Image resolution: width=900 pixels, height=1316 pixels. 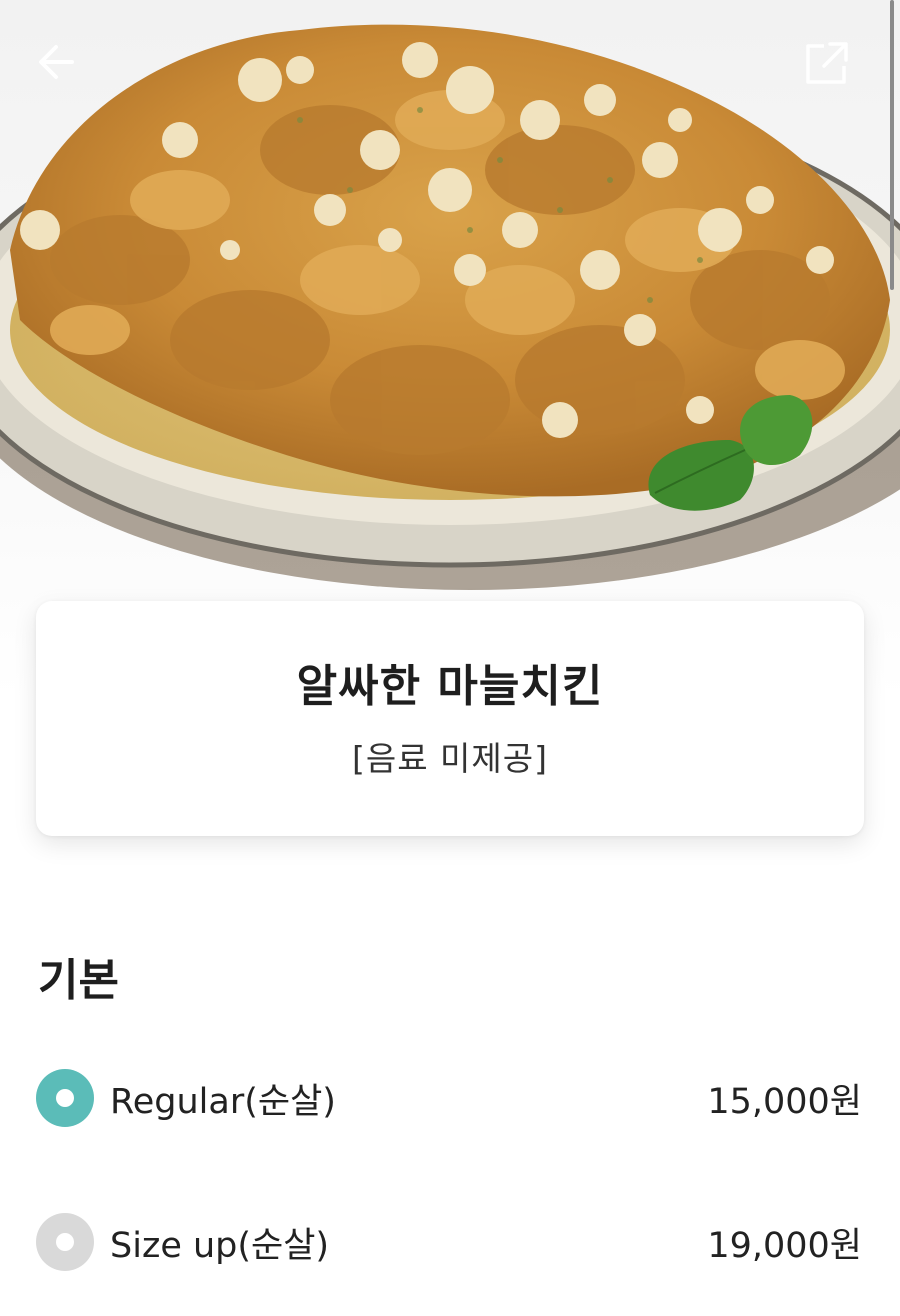 What do you see at coordinates (65, 1098) in the screenshot?
I see `radio-selected-icon` at bounding box center [65, 1098].